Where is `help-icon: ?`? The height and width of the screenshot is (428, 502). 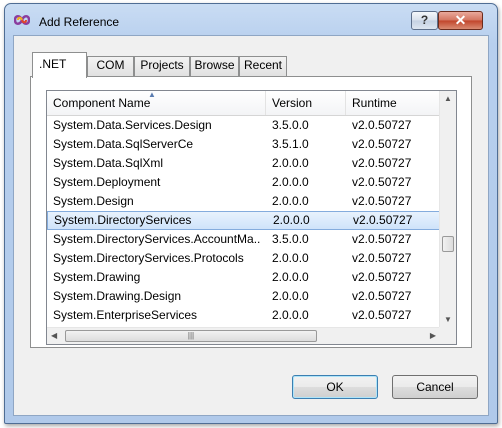 help-icon: ? is located at coordinates (424, 20).